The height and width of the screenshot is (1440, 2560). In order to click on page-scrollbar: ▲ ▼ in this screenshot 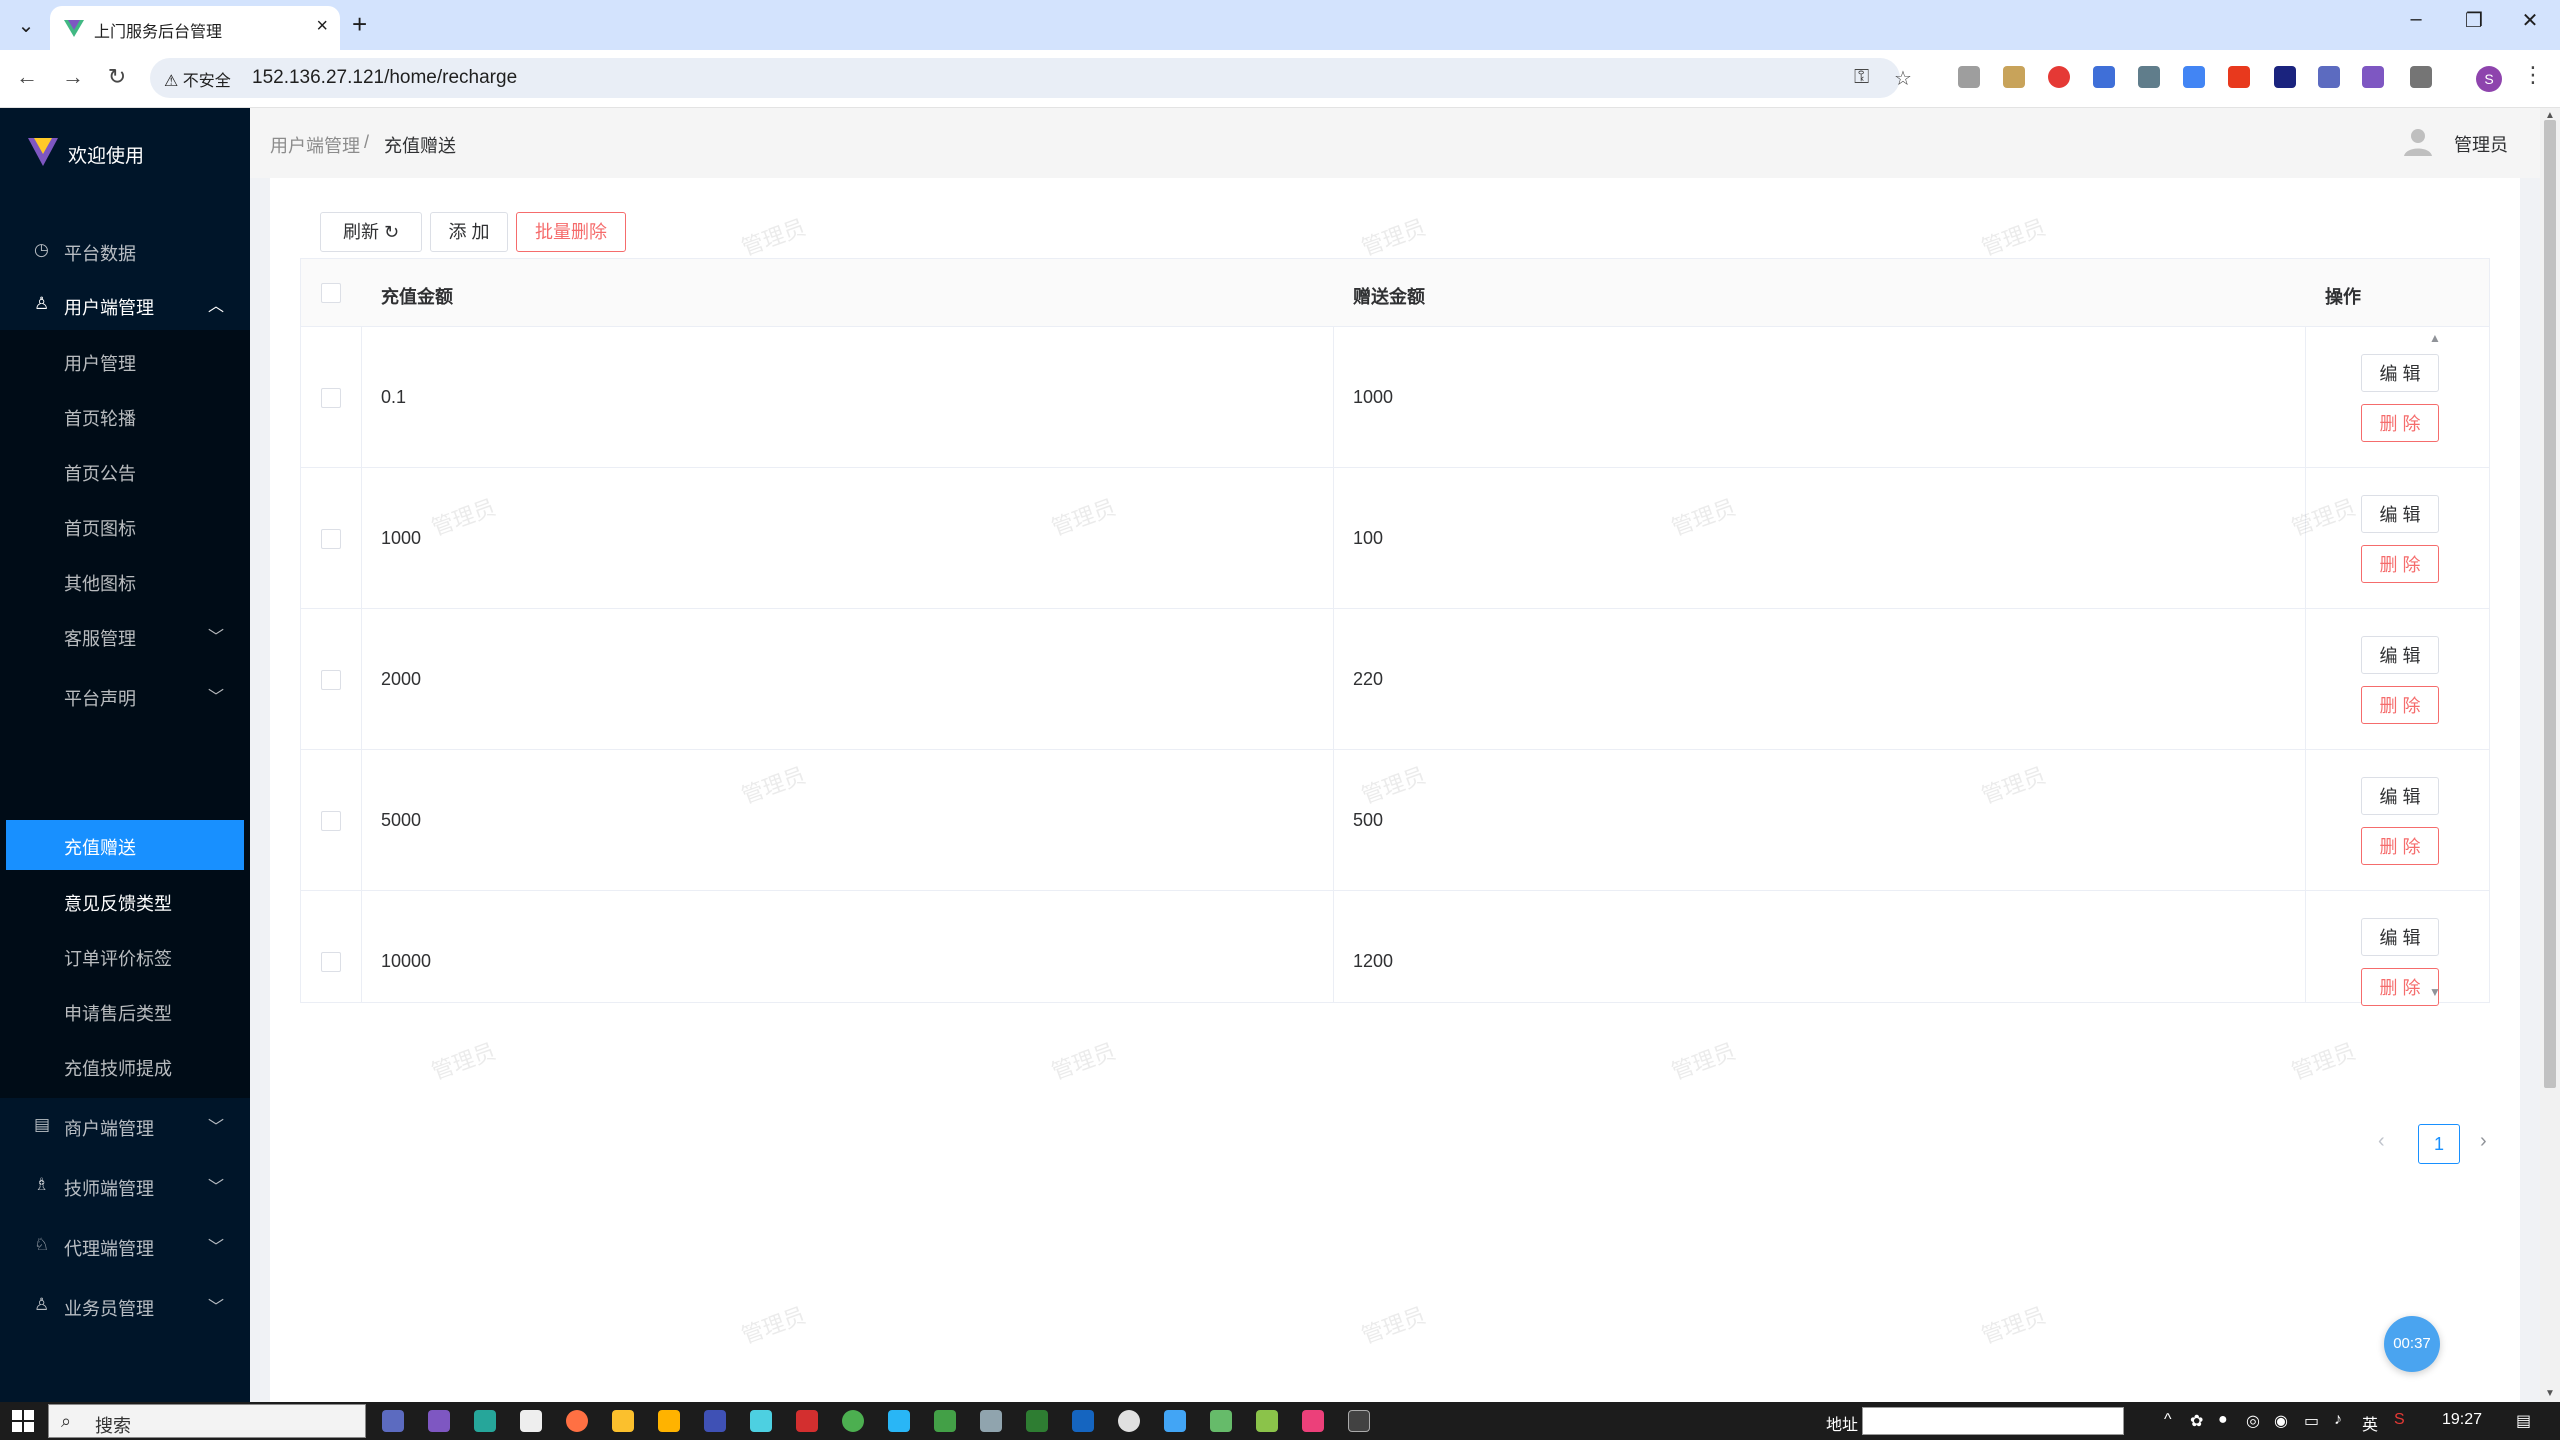, I will do `click(2550, 755)`.